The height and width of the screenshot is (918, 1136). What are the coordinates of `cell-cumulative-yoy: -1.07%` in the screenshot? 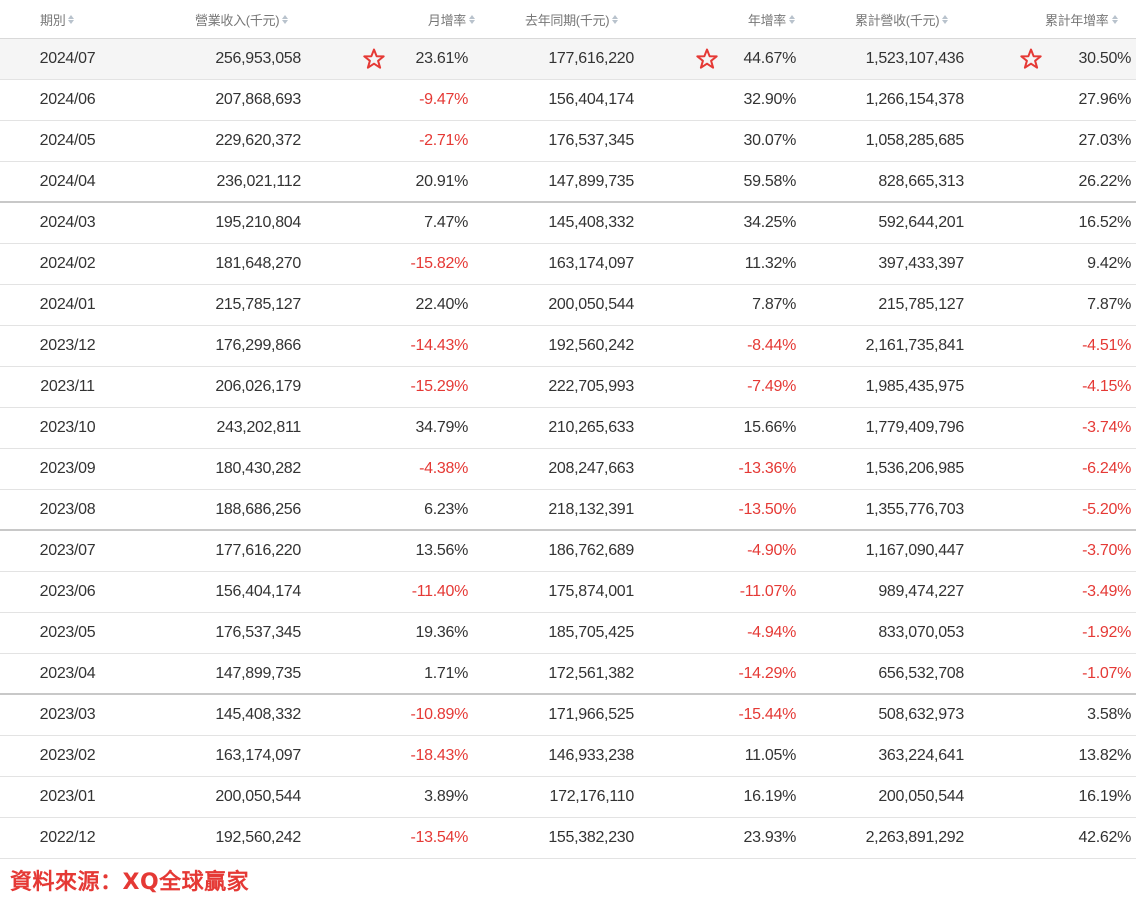 It's located at (1106, 673).